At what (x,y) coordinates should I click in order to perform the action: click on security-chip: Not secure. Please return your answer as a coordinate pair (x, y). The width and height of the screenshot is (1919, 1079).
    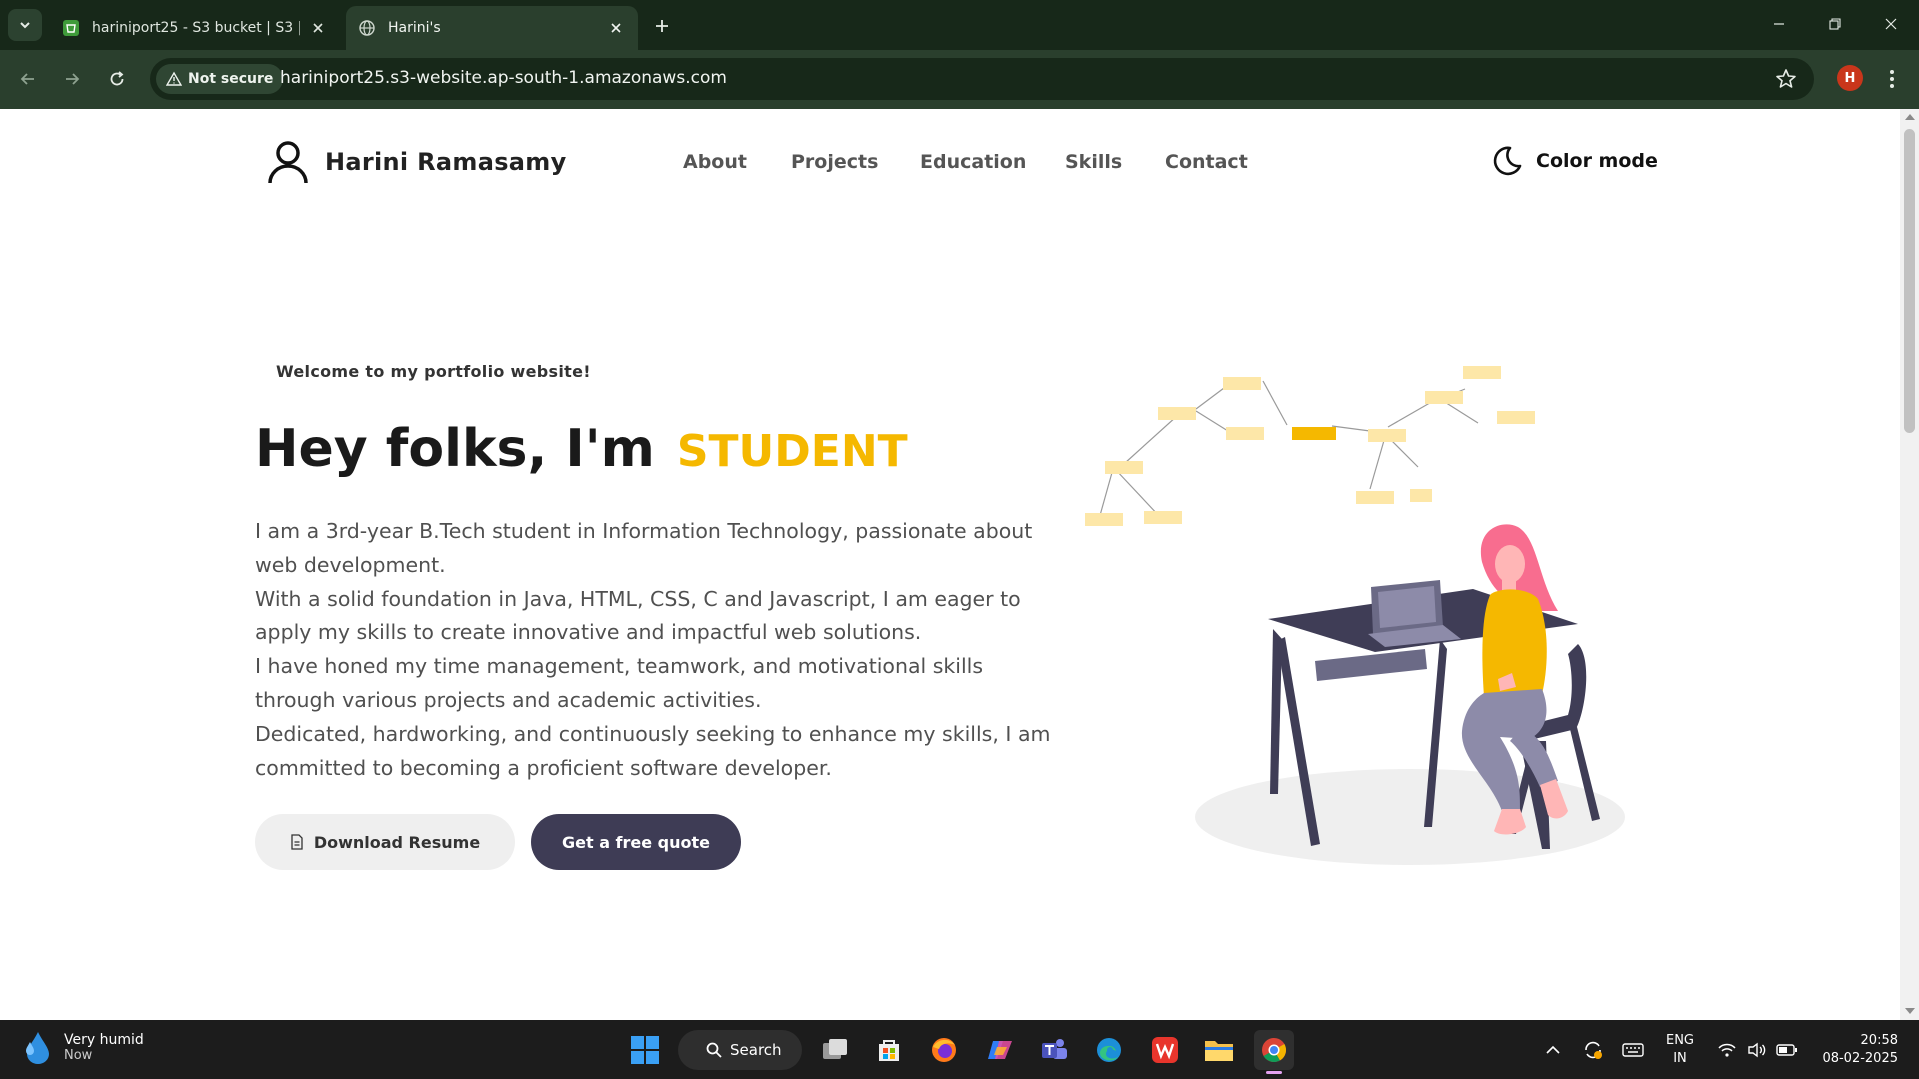
    Looking at the image, I should click on (220, 79).